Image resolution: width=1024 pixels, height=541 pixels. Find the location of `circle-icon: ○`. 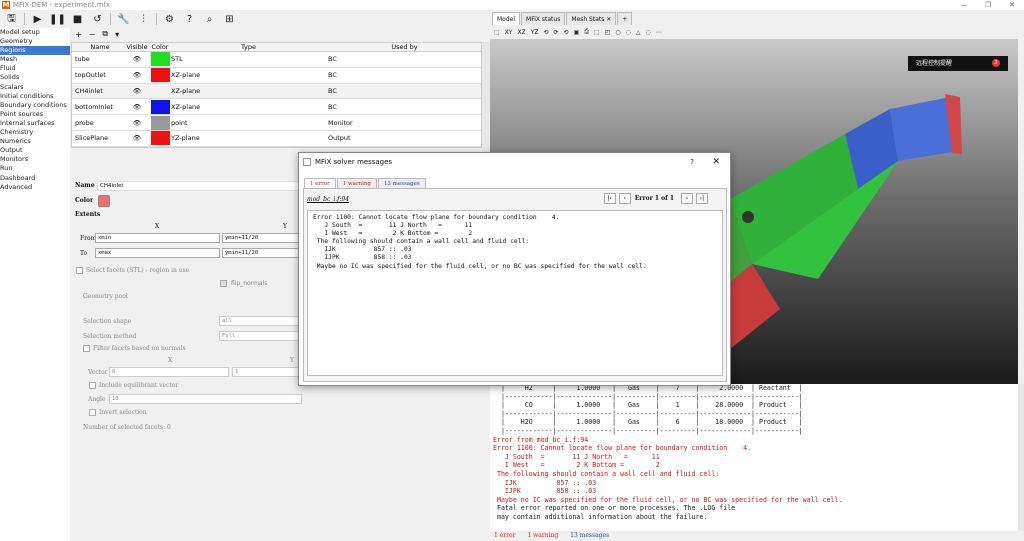

circle-icon: ○ is located at coordinates (617, 32).